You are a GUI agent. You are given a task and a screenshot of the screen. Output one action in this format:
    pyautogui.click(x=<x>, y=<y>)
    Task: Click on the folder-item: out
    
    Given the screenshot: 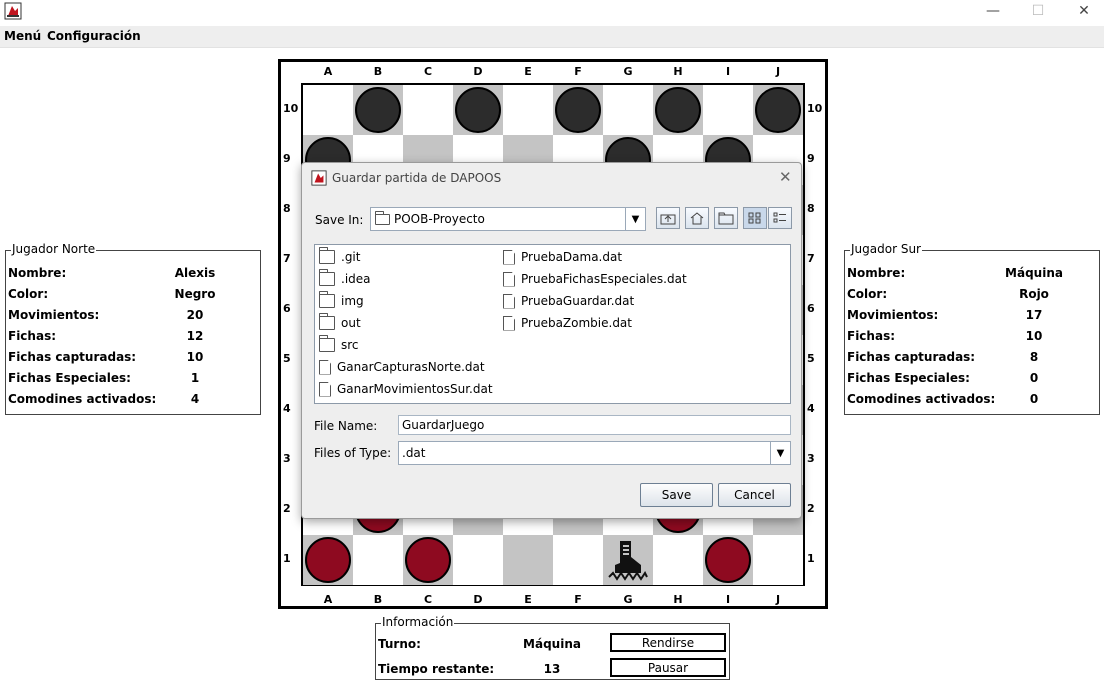 What is the action you would take?
    pyautogui.click(x=340, y=322)
    